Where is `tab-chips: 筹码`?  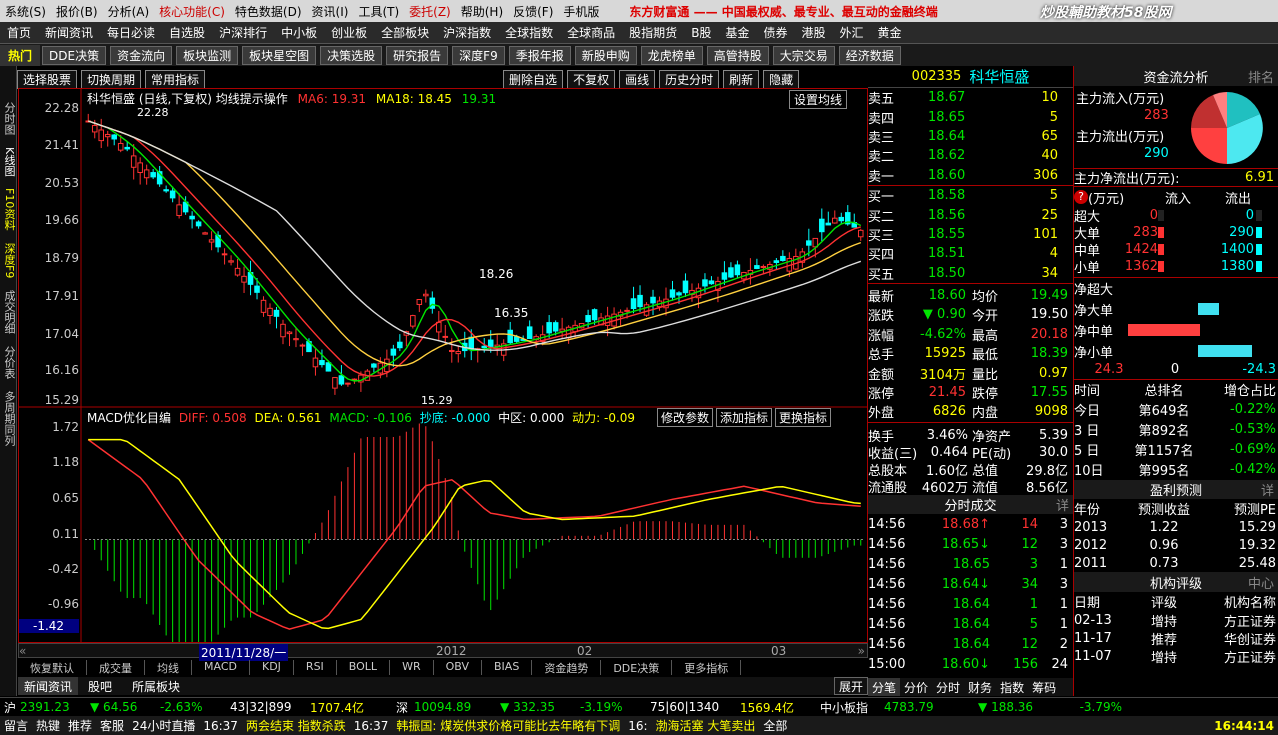
tab-chips: 筹码 is located at coordinates (1044, 687).